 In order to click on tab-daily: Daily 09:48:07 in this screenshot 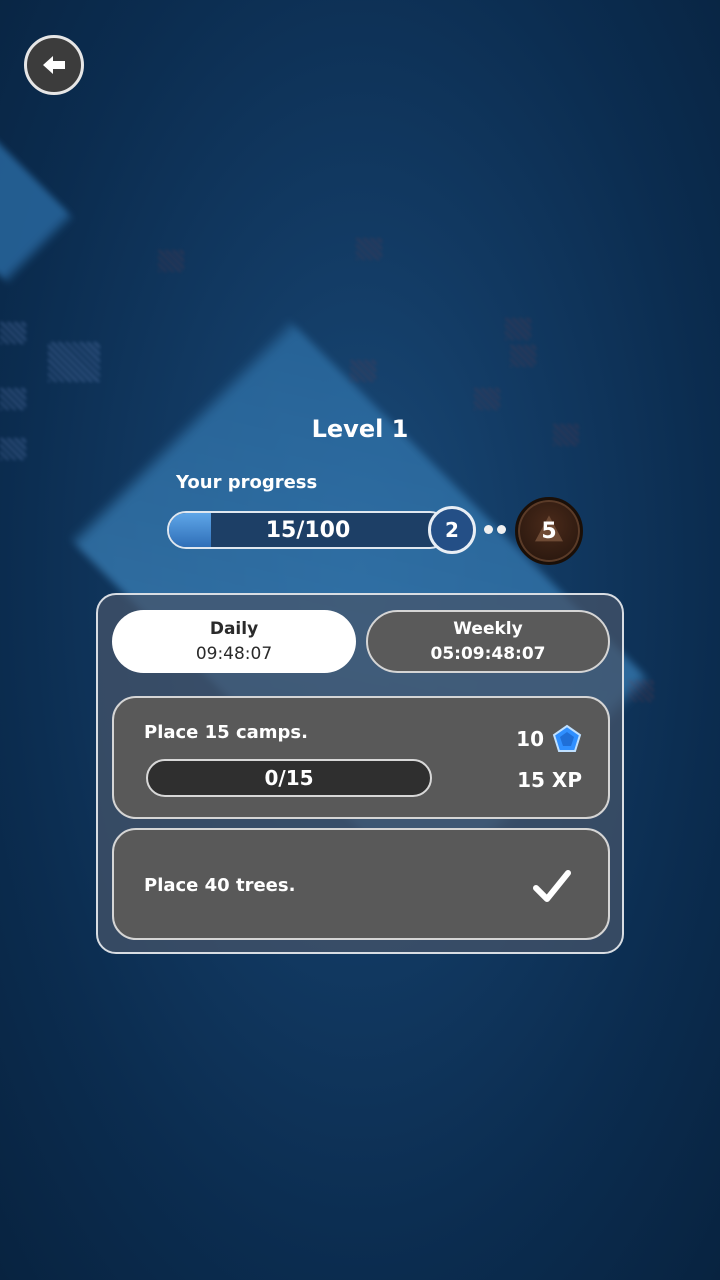, I will do `click(234, 641)`.